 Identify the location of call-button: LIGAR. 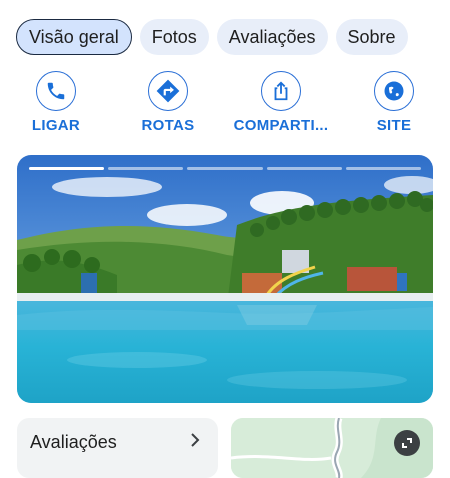
(56, 102).